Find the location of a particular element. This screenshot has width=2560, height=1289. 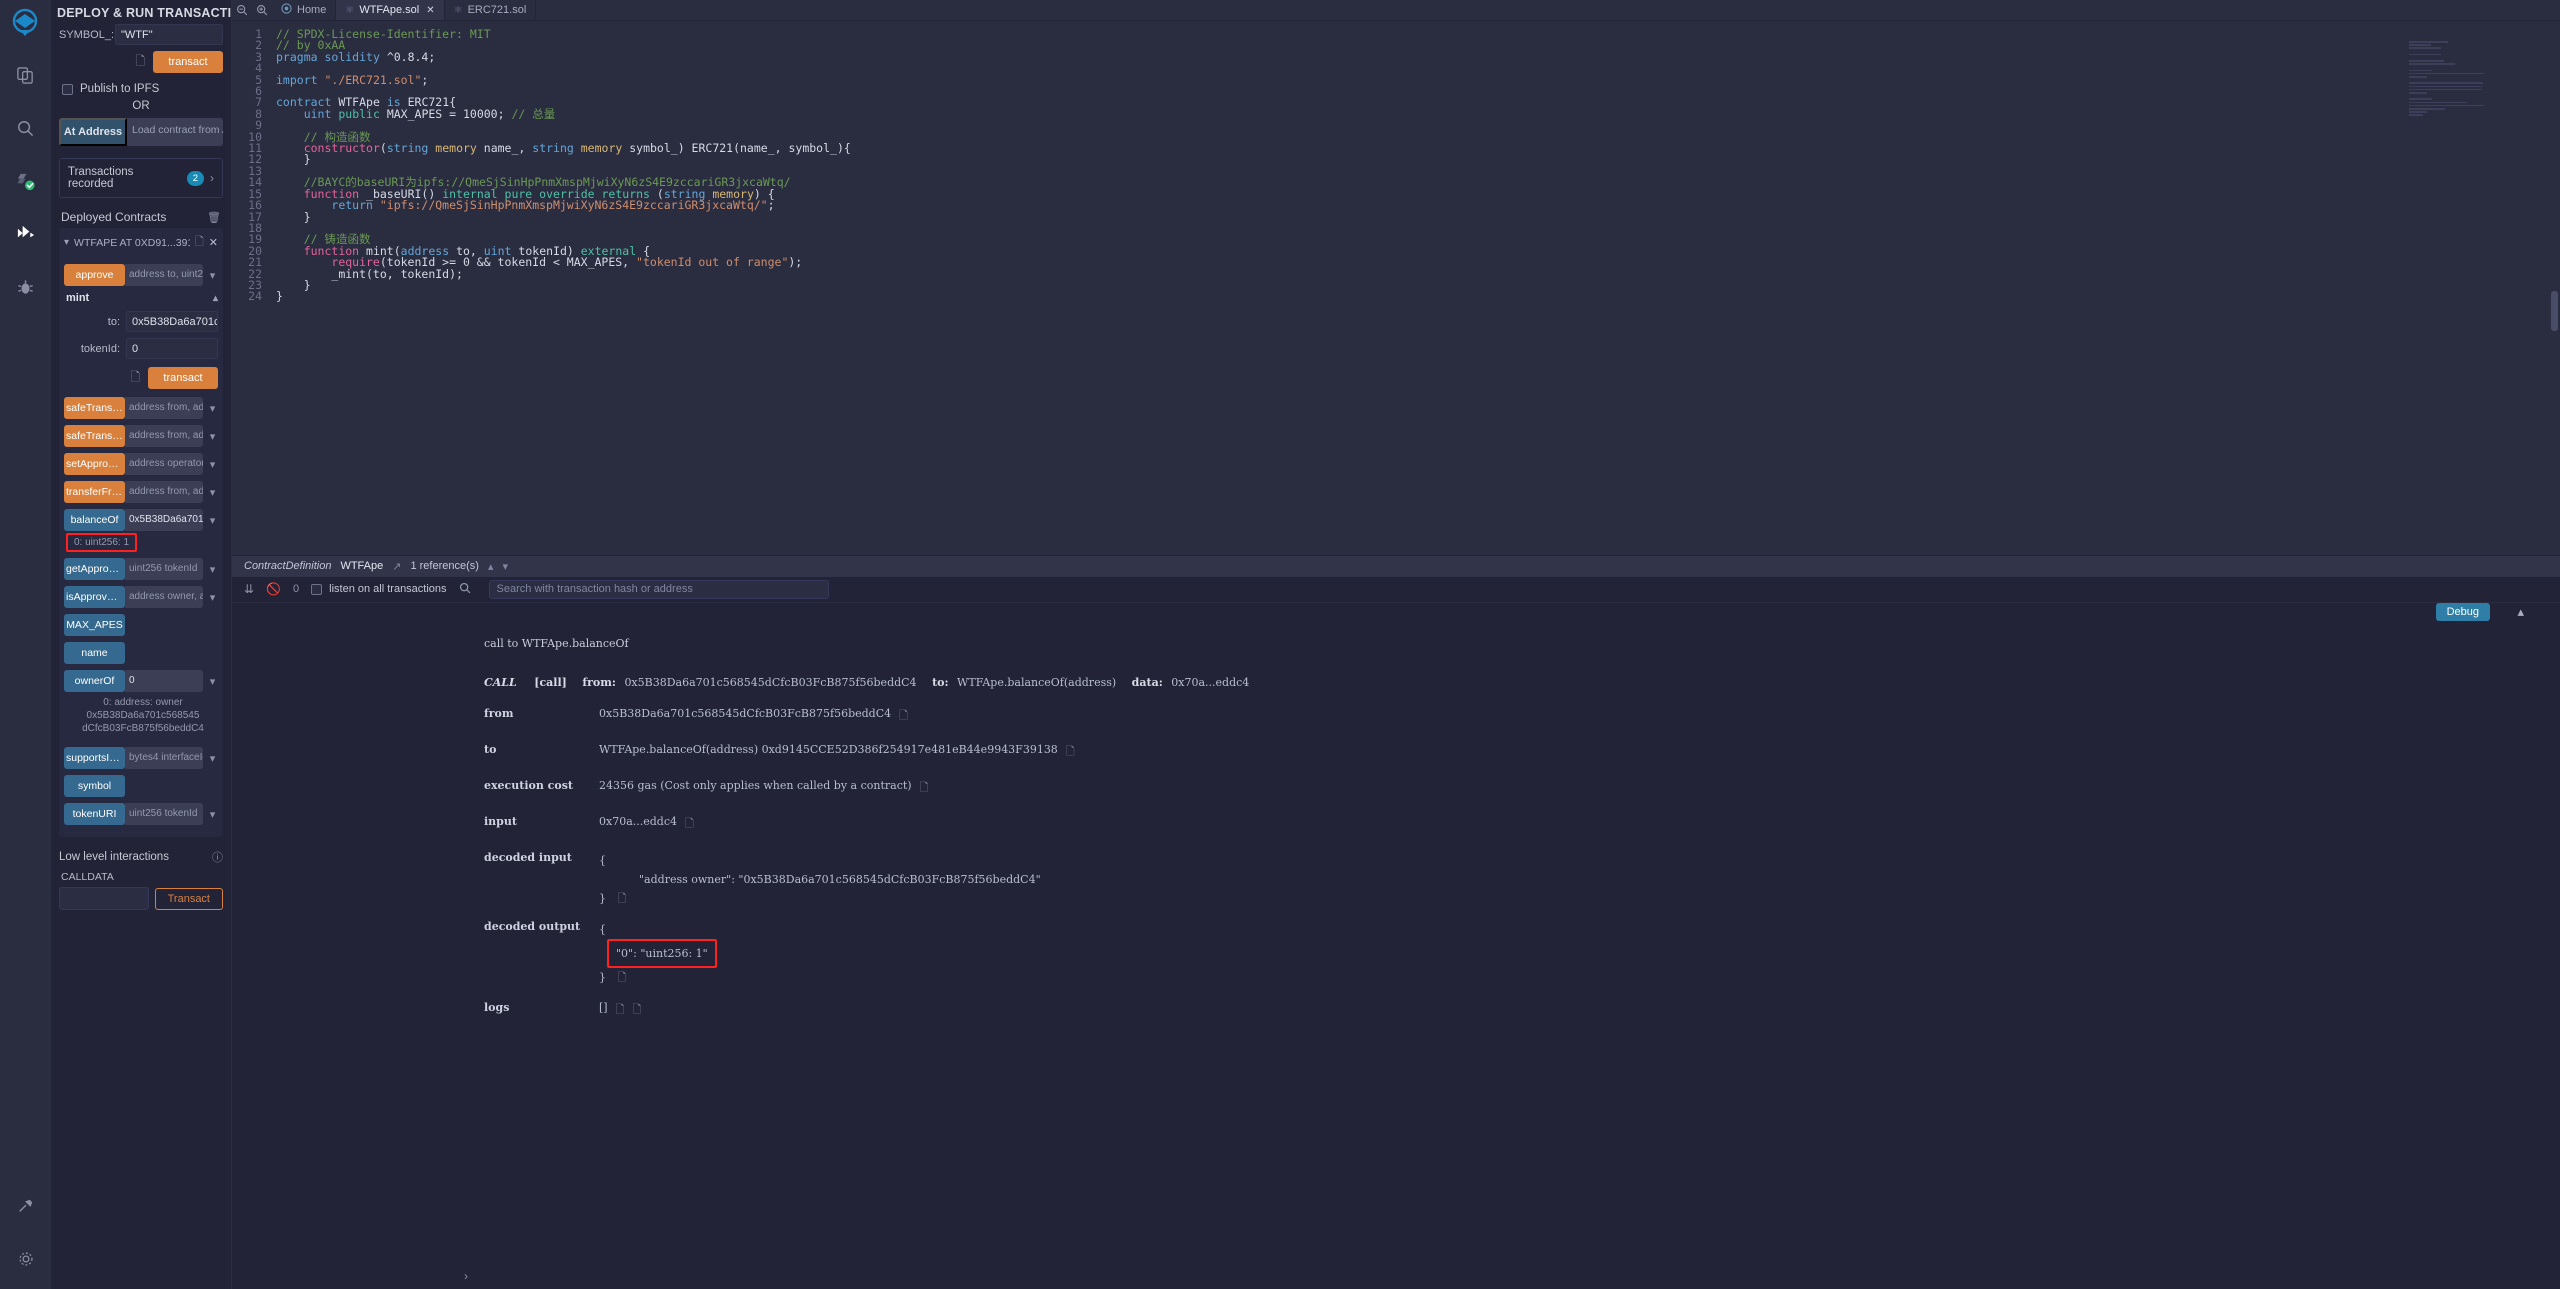

balanceof-input: 0x5B38Da6a701c568 is located at coordinates (164, 520).